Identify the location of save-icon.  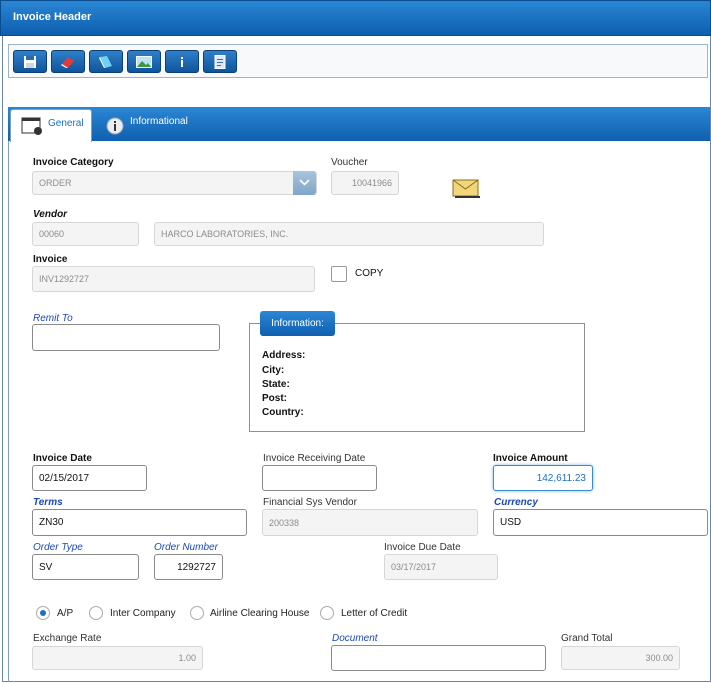
(30, 61).